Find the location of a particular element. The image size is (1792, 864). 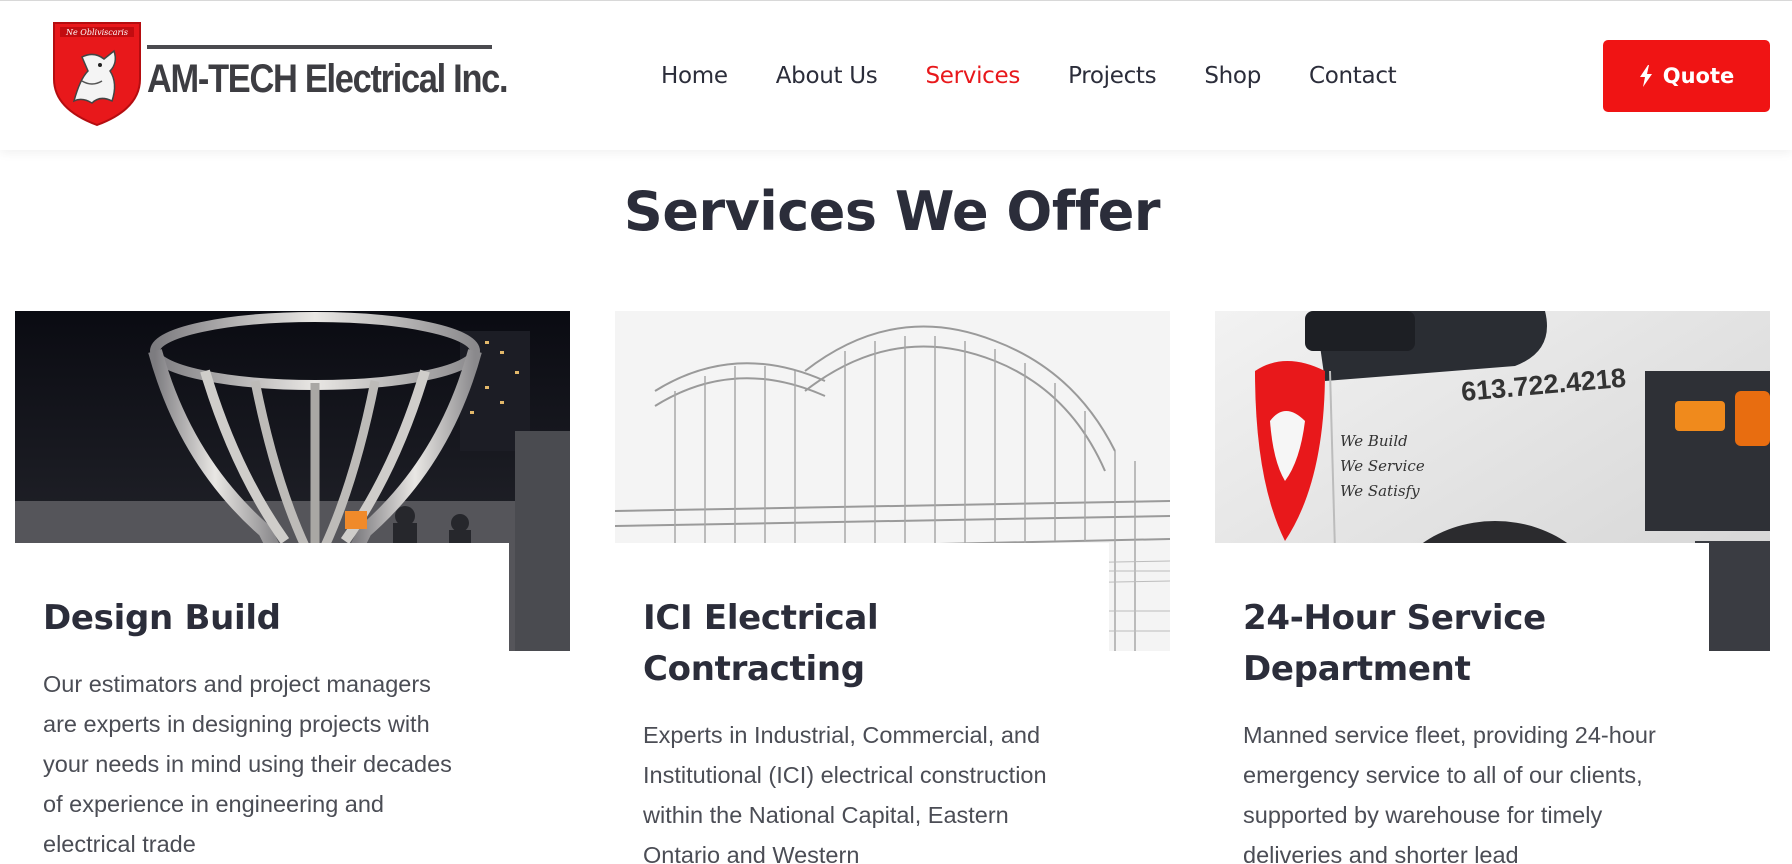

svg-text: We Satisfy is located at coordinates (1380, 491).